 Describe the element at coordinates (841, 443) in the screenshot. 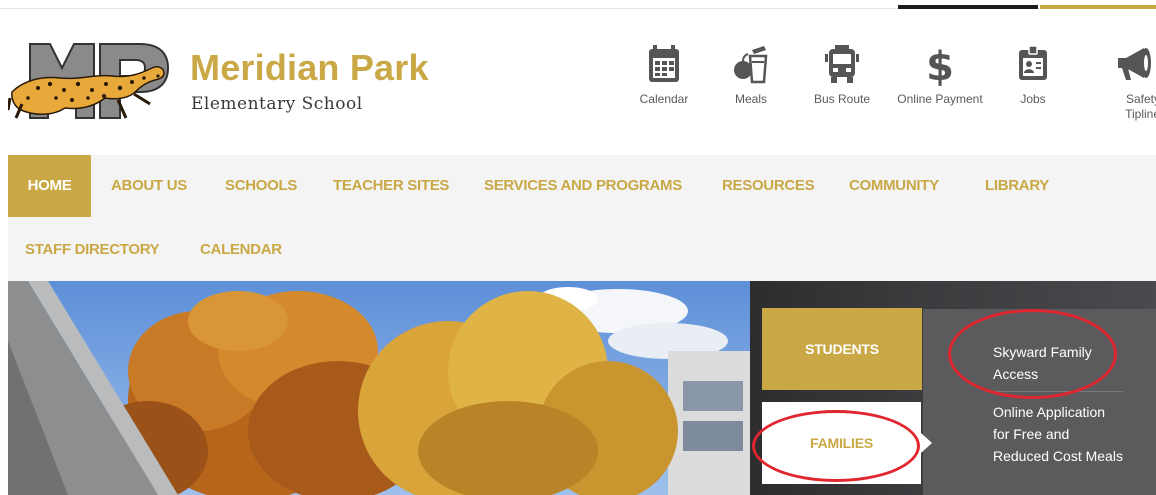

I see `families-button: FAMILIES` at that location.